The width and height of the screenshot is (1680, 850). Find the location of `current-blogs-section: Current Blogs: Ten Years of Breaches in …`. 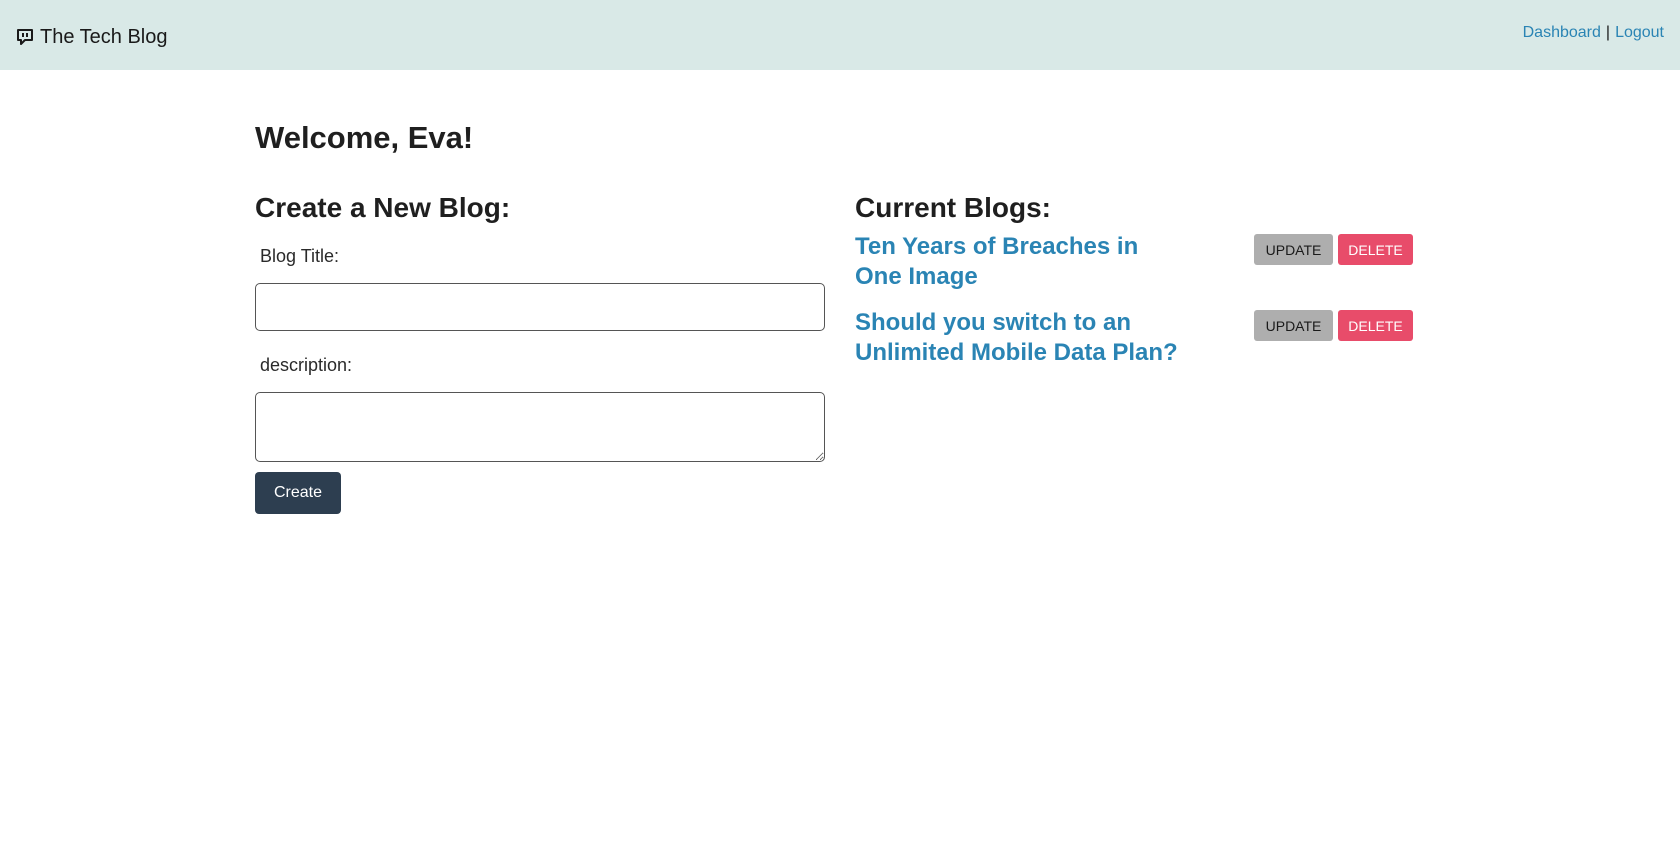

current-blogs-section: Current Blogs: Ten Years of Breaches in … is located at coordinates (1135, 288).